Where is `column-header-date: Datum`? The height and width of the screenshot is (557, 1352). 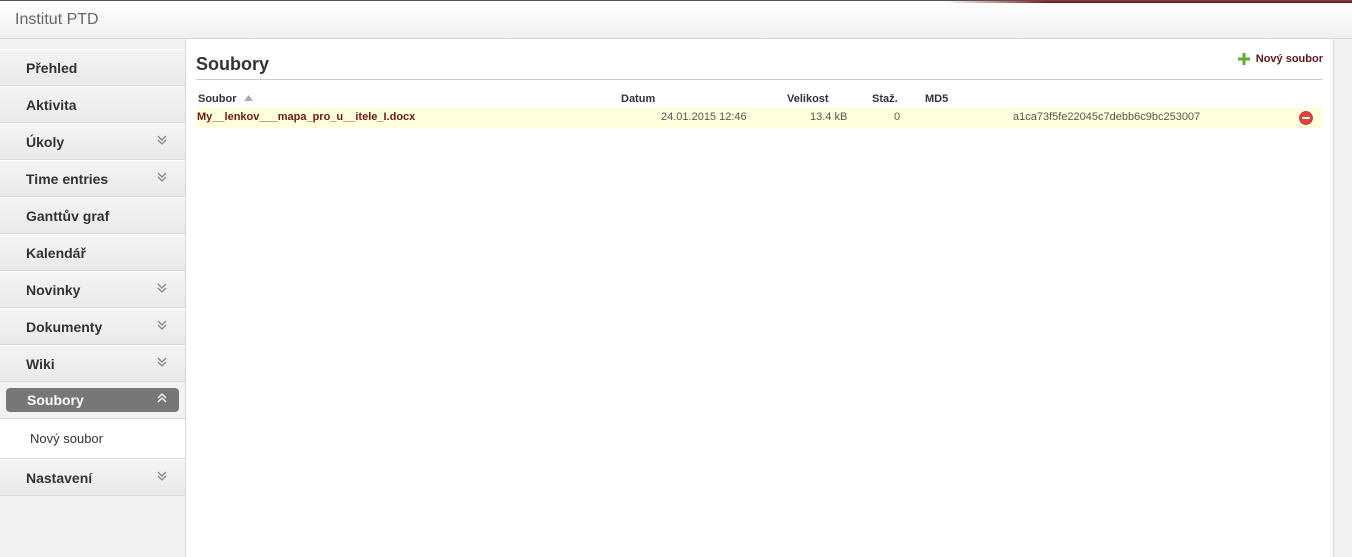
column-header-date: Datum is located at coordinates (638, 99).